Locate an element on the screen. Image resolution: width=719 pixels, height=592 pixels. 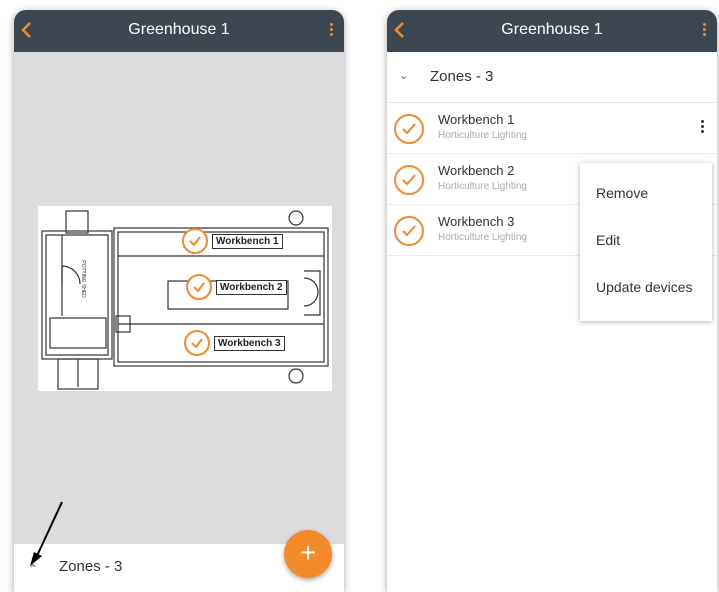
zone-name: Workbench 2 is located at coordinates (476, 170).